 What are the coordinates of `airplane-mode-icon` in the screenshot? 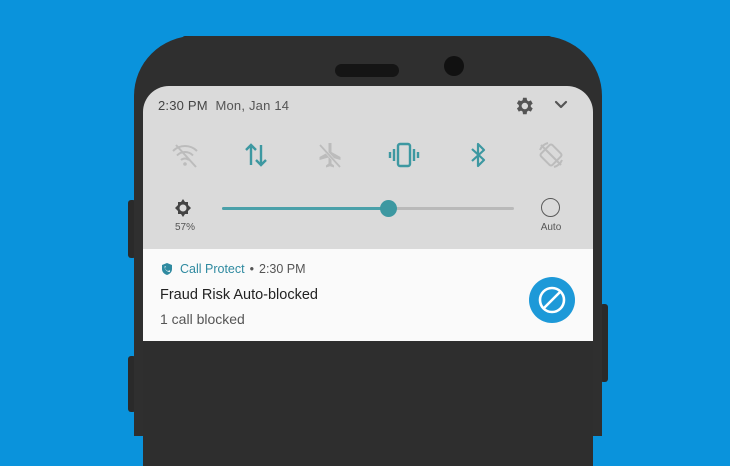 It's located at (330, 155).